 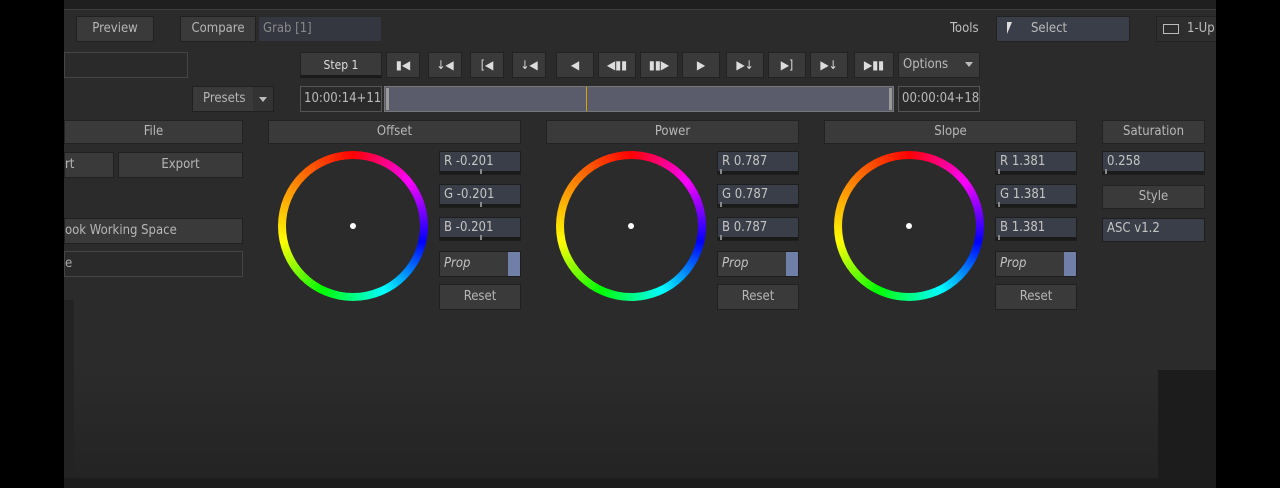 I want to click on slope-r-field: R 1.381, so click(x=1036, y=163).